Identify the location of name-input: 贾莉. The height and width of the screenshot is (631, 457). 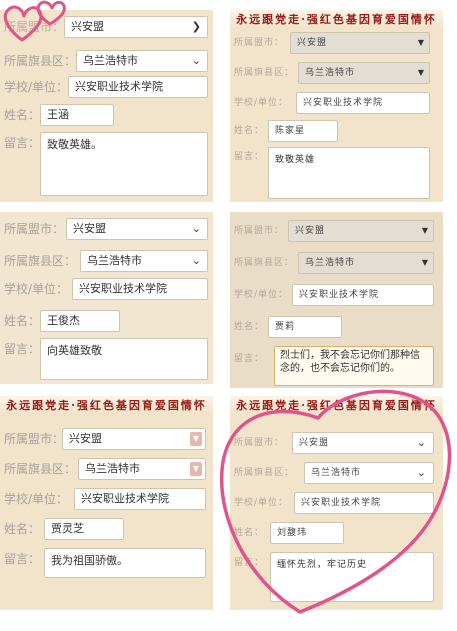
(305, 327).